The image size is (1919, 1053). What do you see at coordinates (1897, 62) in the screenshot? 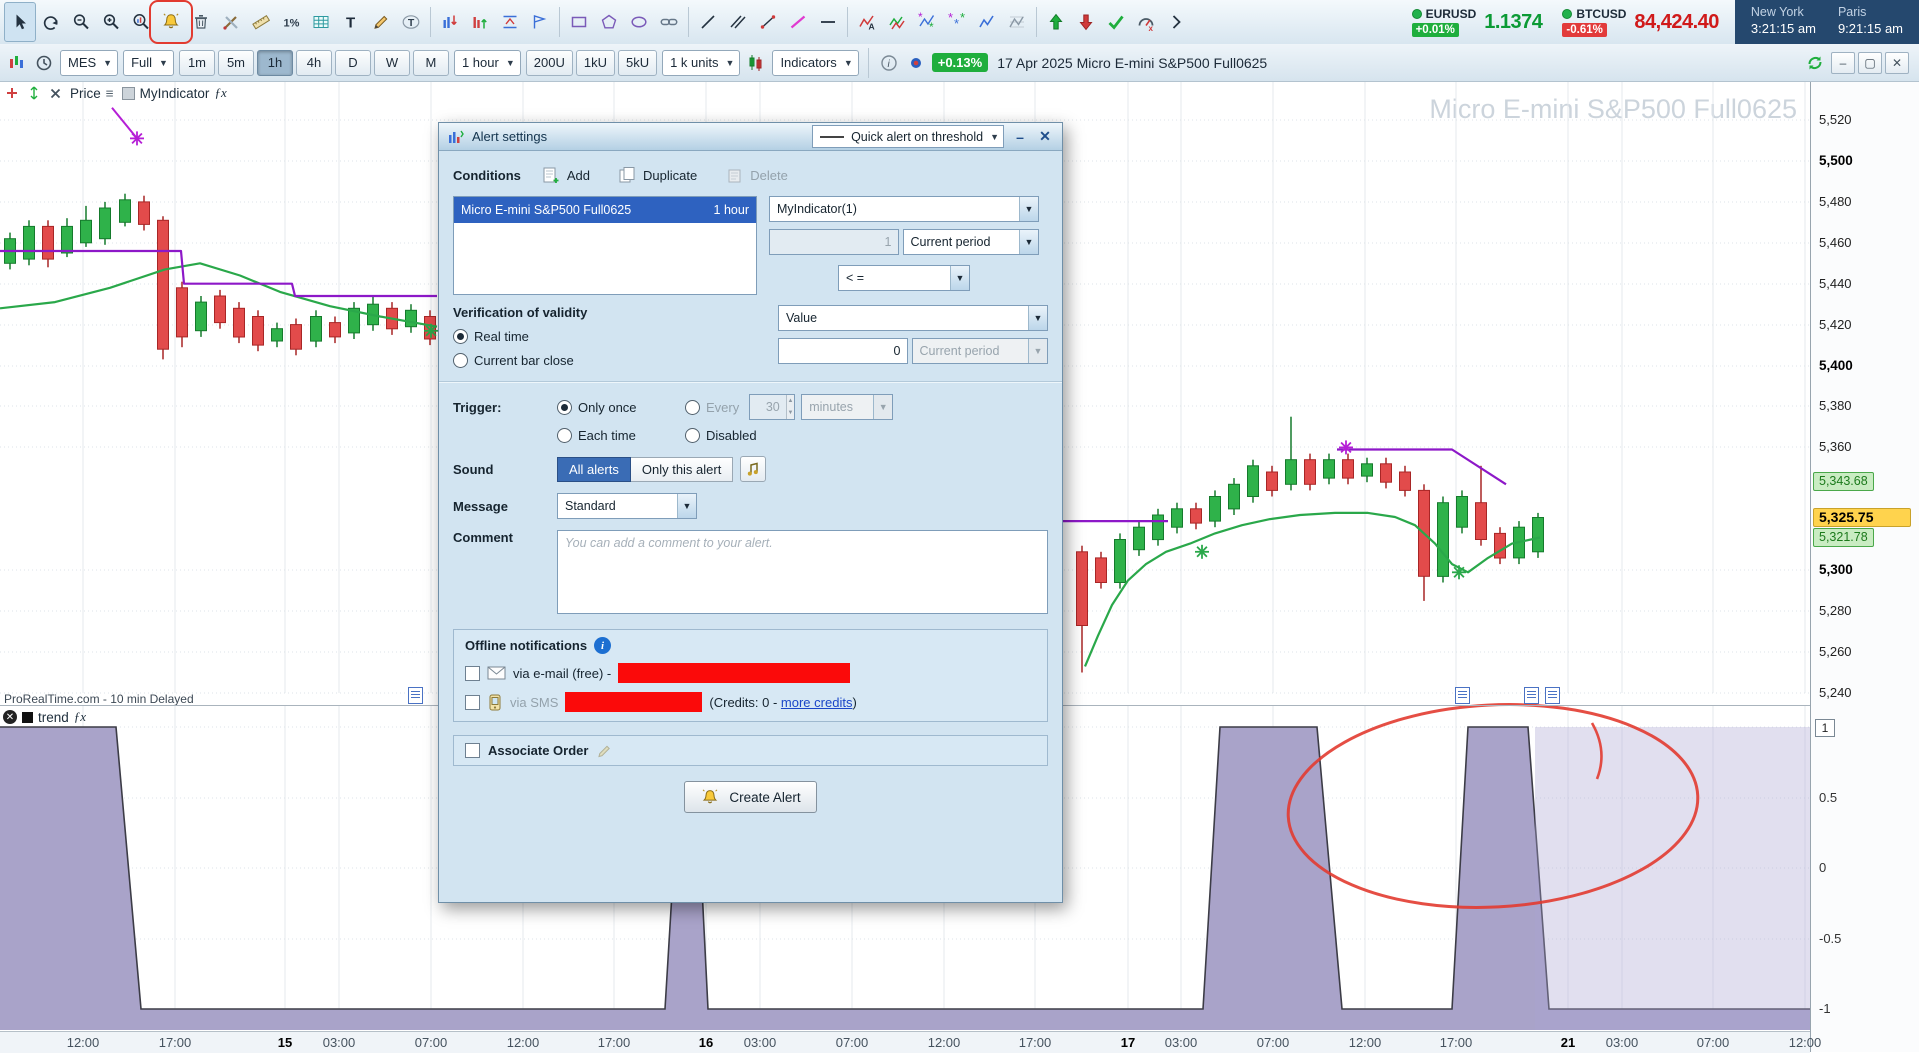
I see `close-button: ✕` at bounding box center [1897, 62].